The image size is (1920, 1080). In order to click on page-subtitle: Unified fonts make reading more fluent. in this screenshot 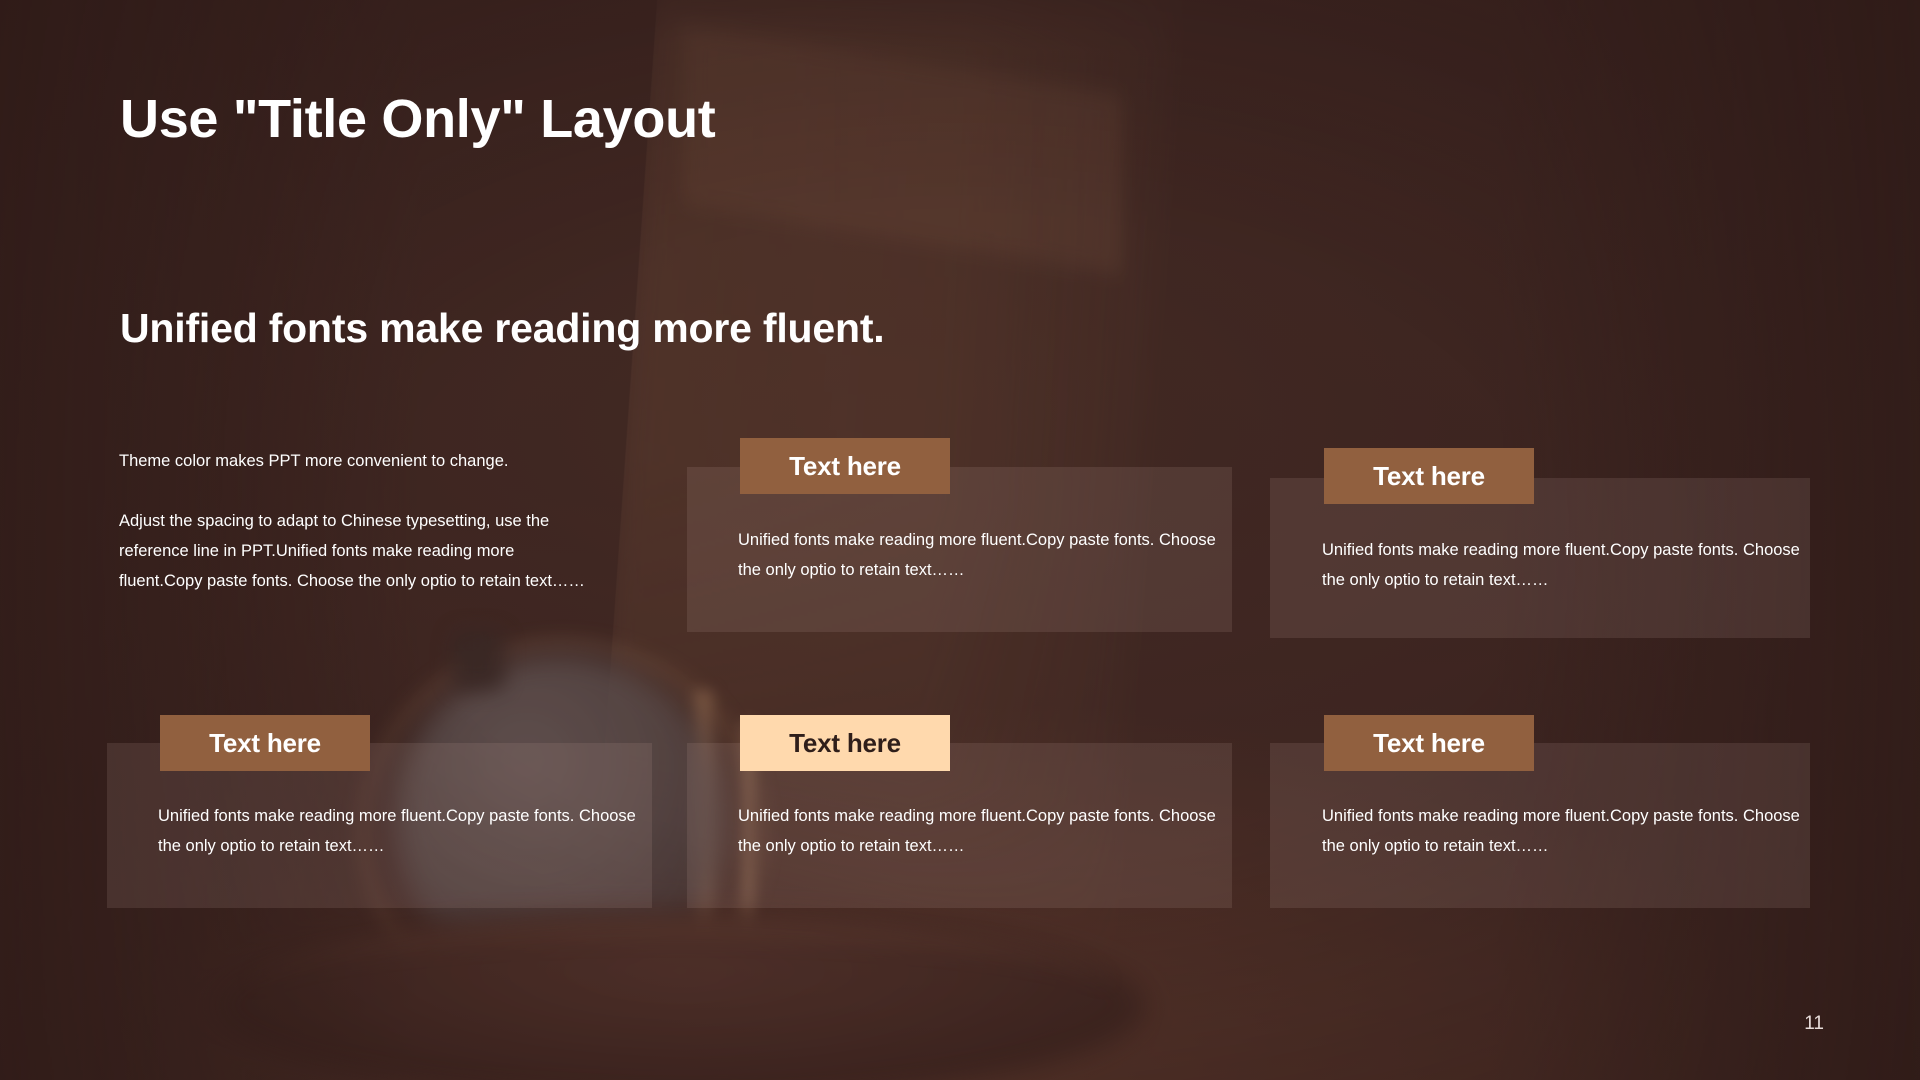, I will do `click(502, 328)`.